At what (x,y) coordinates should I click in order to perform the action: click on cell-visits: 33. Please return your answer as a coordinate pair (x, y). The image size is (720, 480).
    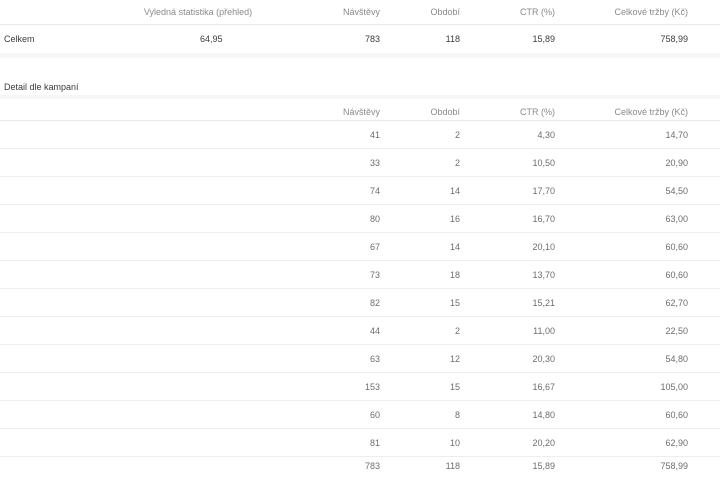
    Looking at the image, I should click on (374, 163).